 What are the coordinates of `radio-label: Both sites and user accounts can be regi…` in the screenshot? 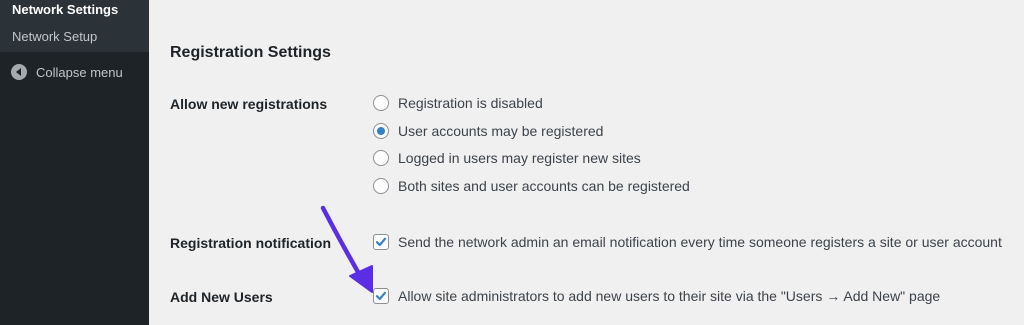 It's located at (544, 186).